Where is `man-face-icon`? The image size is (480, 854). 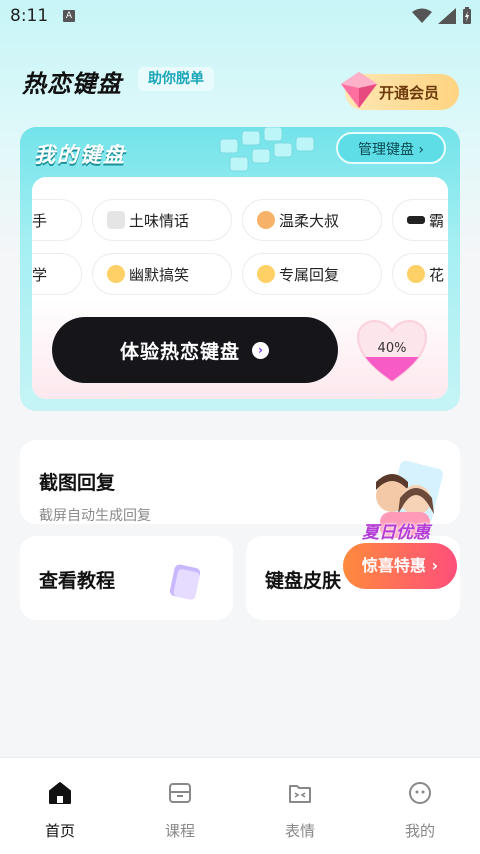 man-face-icon is located at coordinates (266, 220).